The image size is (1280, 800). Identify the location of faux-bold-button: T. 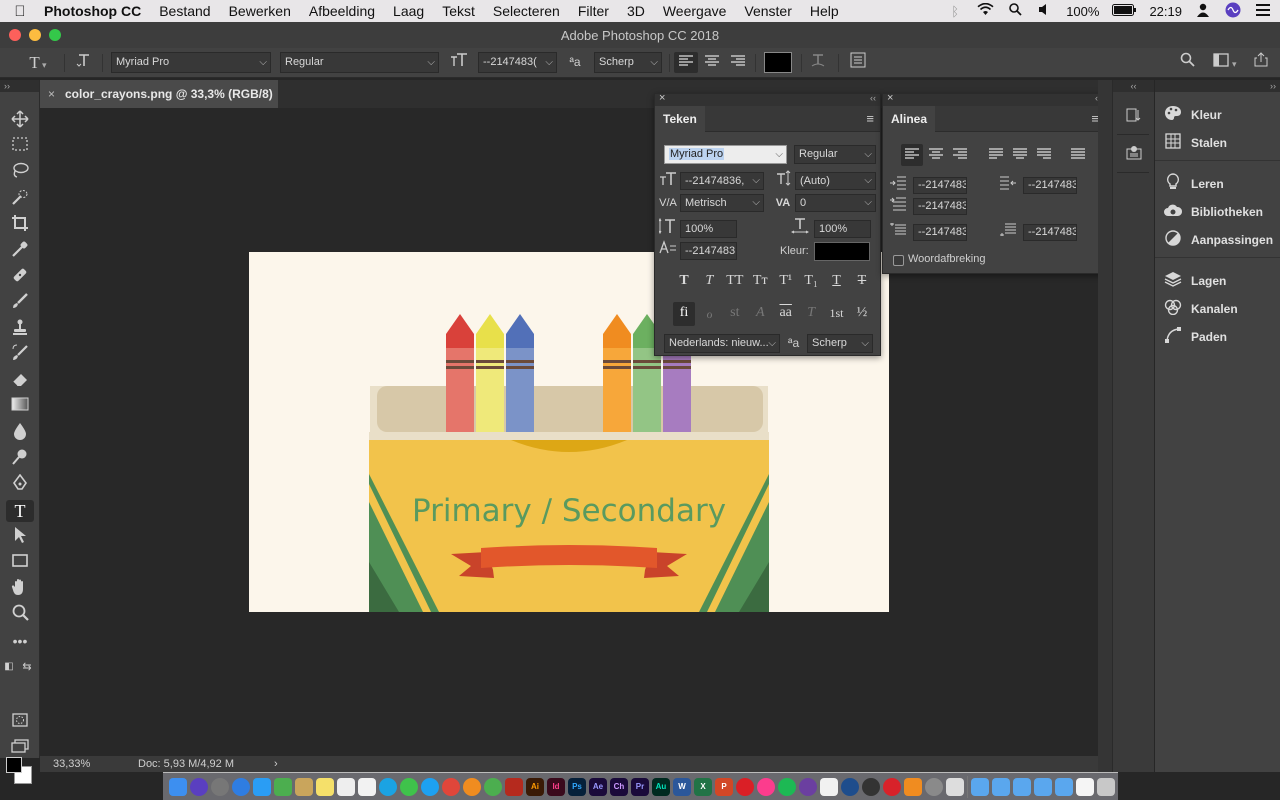
(684, 282).